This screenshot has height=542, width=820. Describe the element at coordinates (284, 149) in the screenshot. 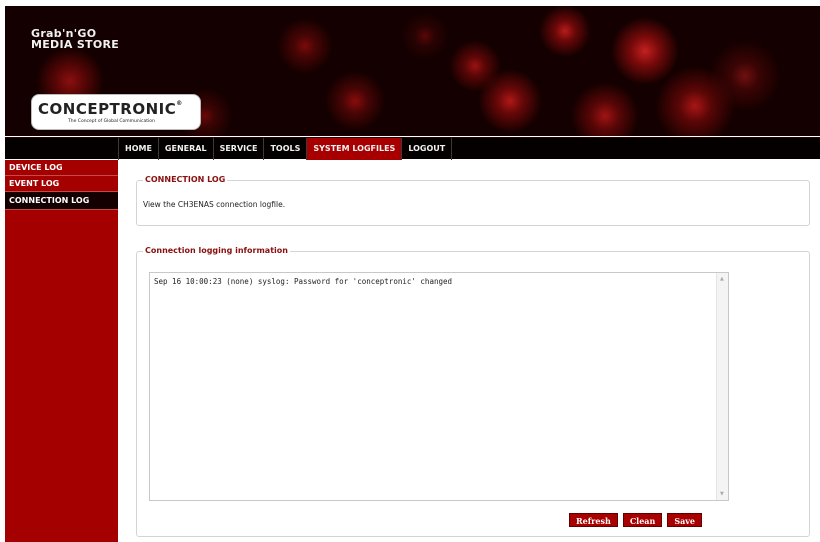

I see `nav-tools: TOOLS` at that location.